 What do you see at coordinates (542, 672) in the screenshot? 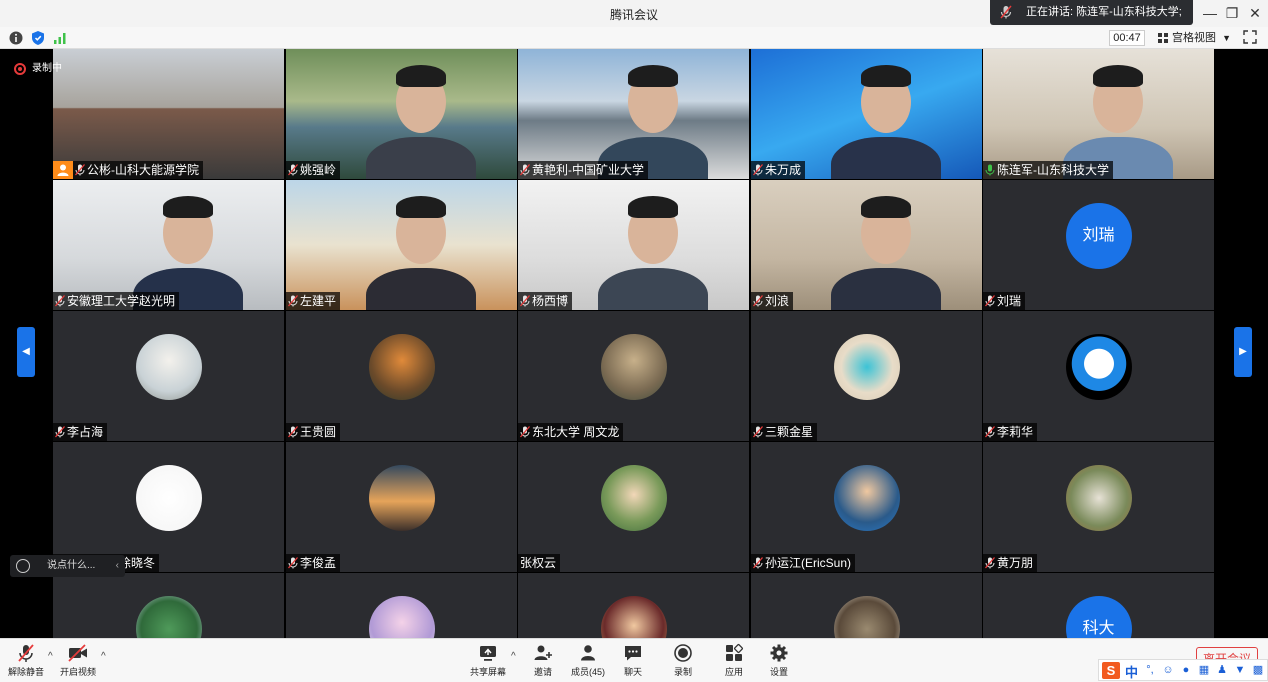
I see `invite-label: 邀请` at bounding box center [542, 672].